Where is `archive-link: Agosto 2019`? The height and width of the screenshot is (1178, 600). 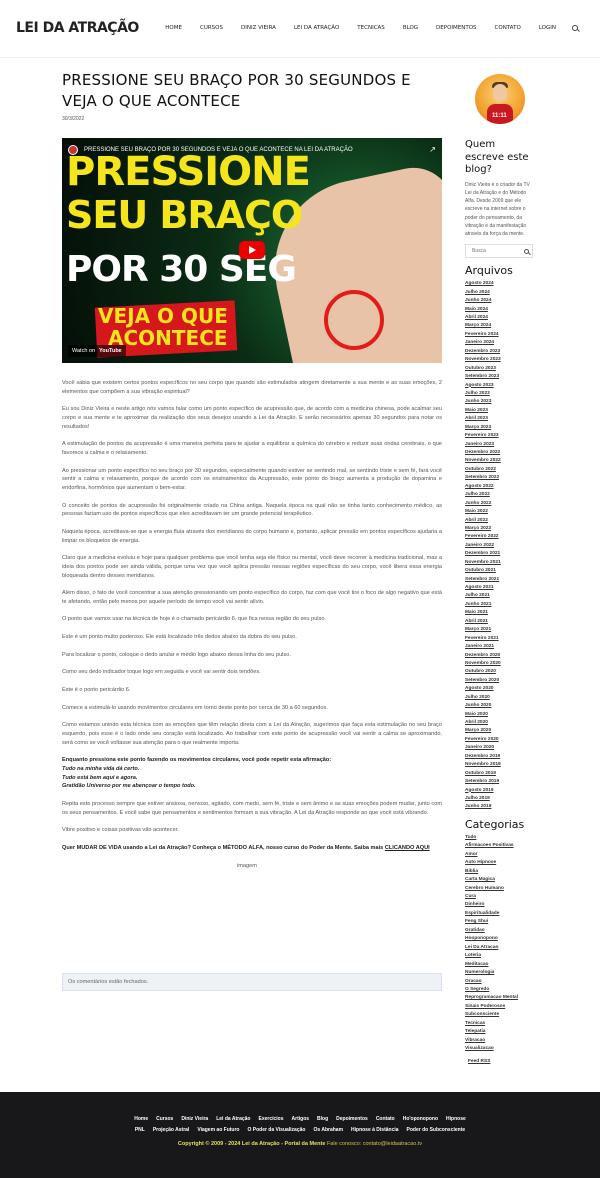 archive-link: Agosto 2019 is located at coordinates (500, 791).